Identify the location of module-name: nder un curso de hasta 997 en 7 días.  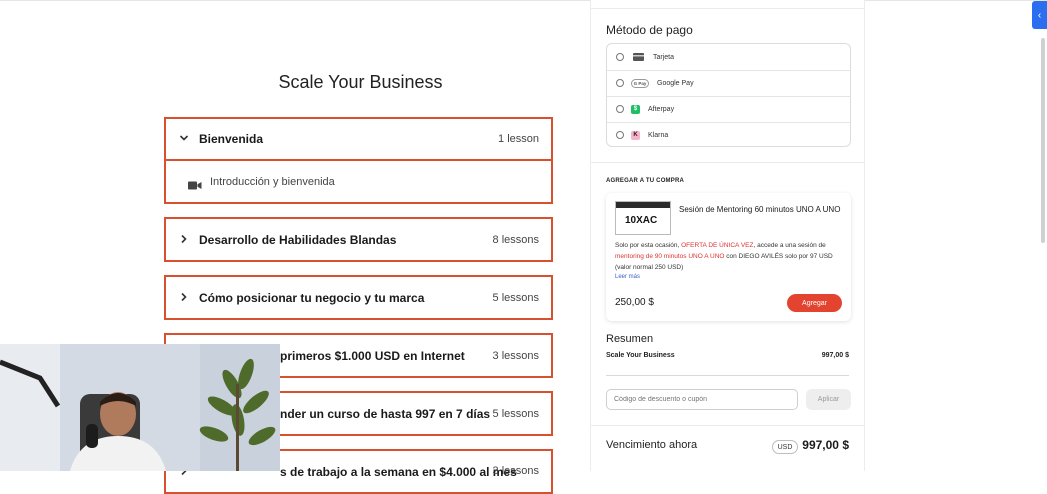
(385, 413).